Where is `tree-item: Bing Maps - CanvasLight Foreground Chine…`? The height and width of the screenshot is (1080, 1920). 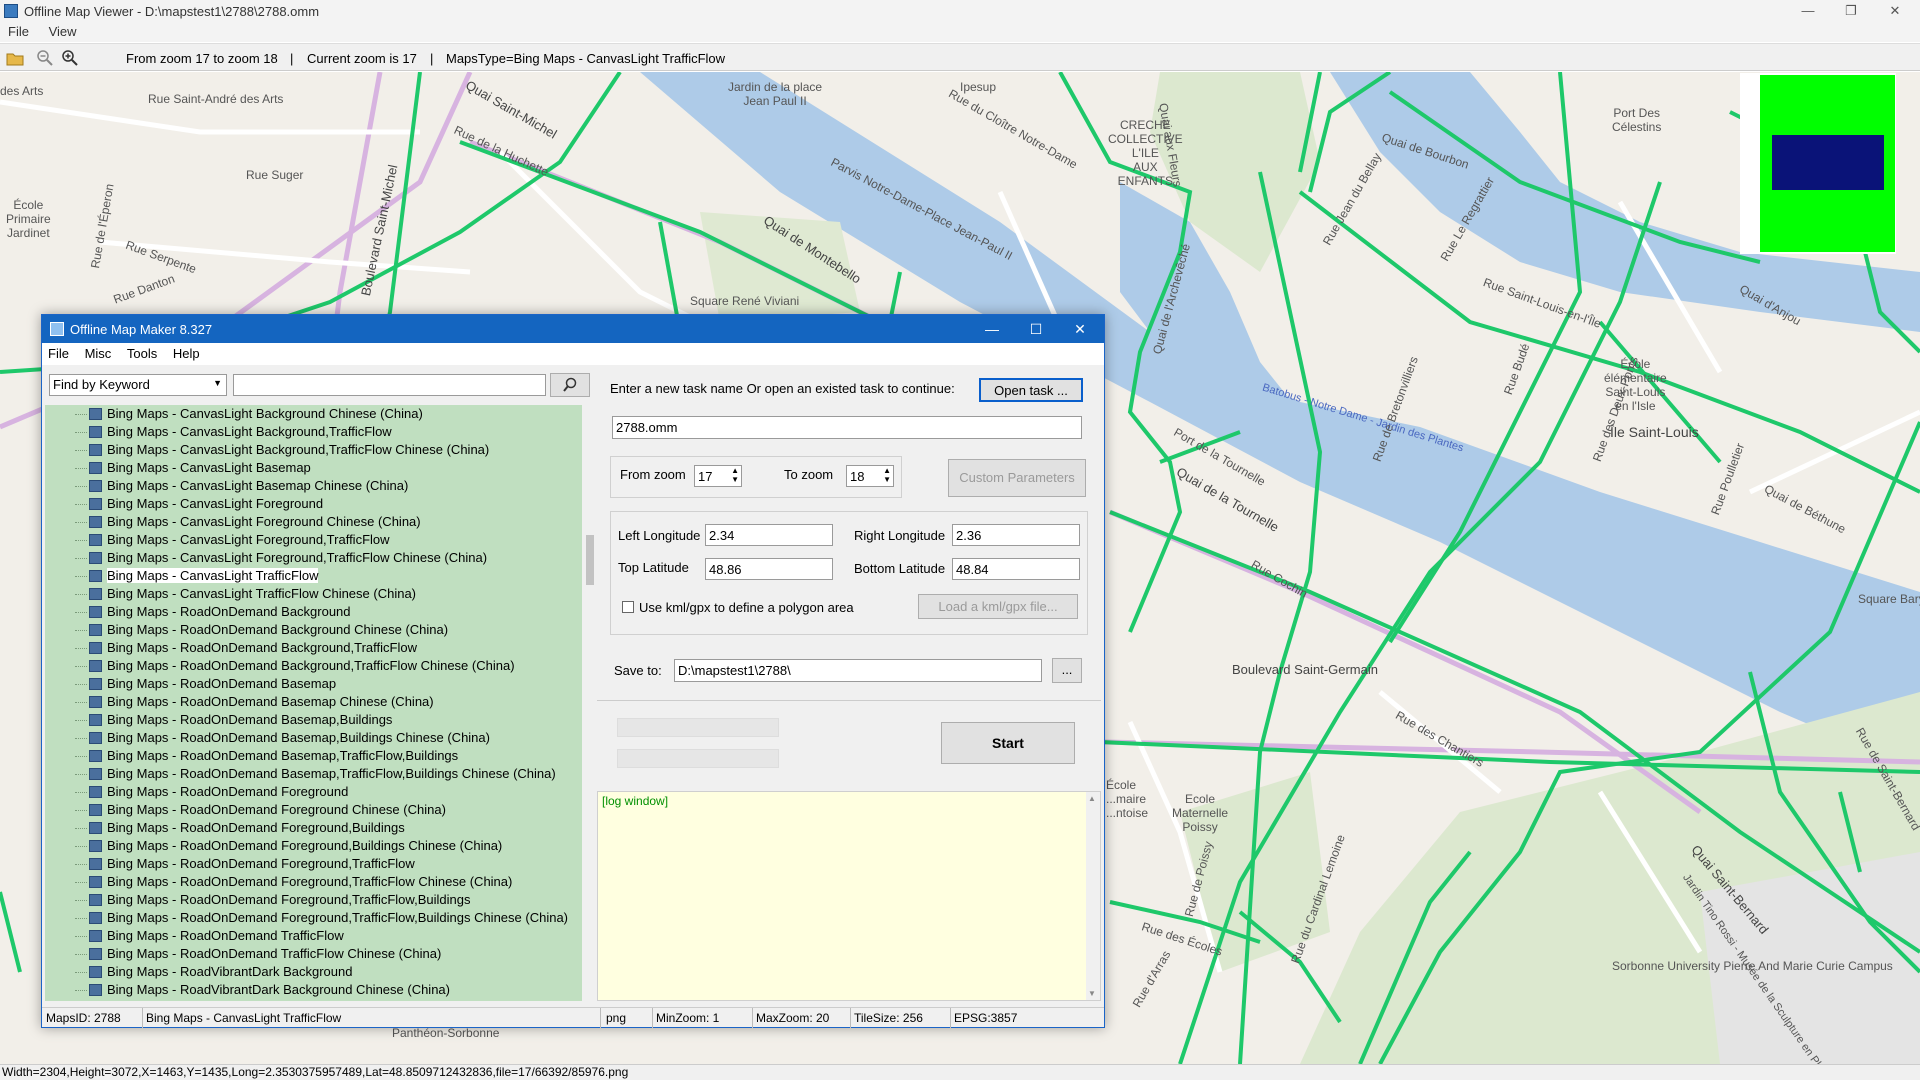
tree-item: Bing Maps - CanvasLight Foreground Chine… is located at coordinates (313, 522).